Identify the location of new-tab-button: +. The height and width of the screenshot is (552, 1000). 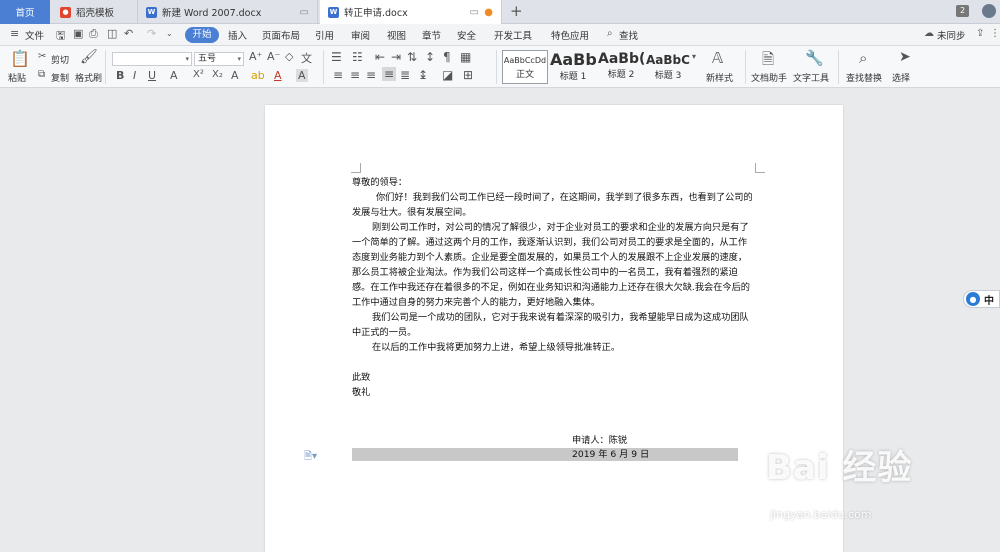
(516, 11).